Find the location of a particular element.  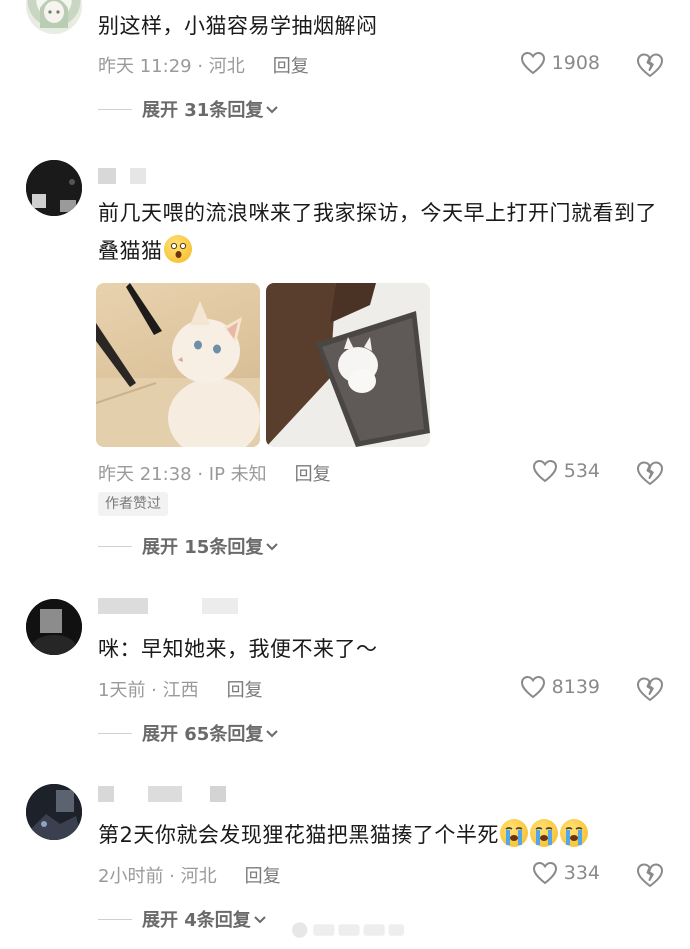

expand-label: 展开 4条回复 is located at coordinates (196, 920).